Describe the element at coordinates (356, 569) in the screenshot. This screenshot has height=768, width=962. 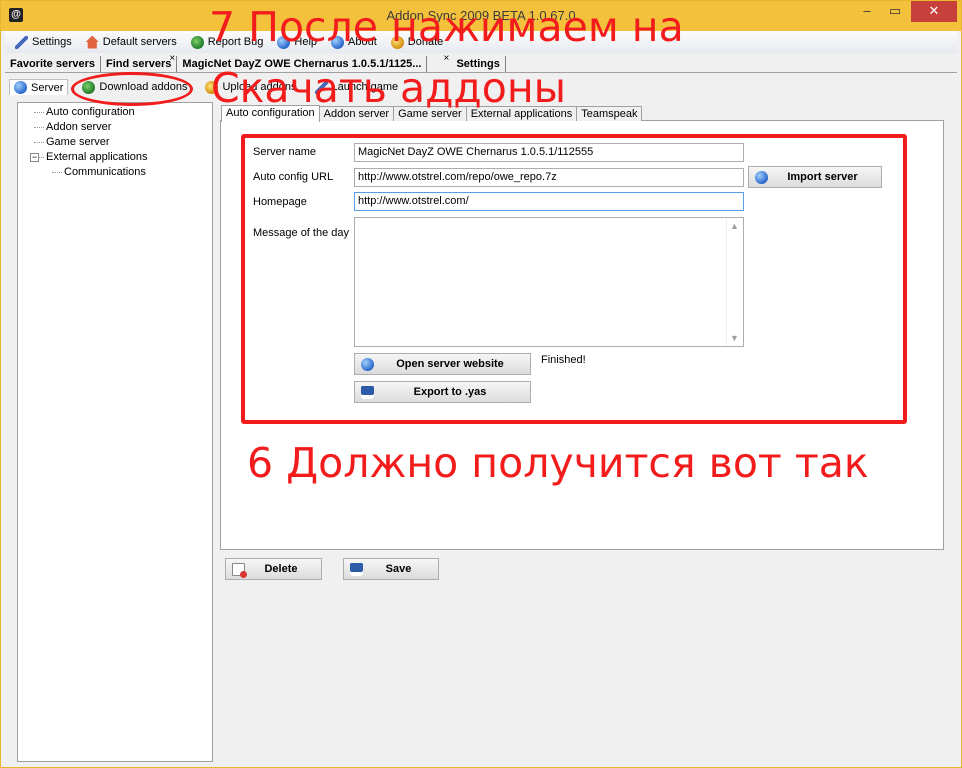
I see `floppy-disk-icon` at that location.